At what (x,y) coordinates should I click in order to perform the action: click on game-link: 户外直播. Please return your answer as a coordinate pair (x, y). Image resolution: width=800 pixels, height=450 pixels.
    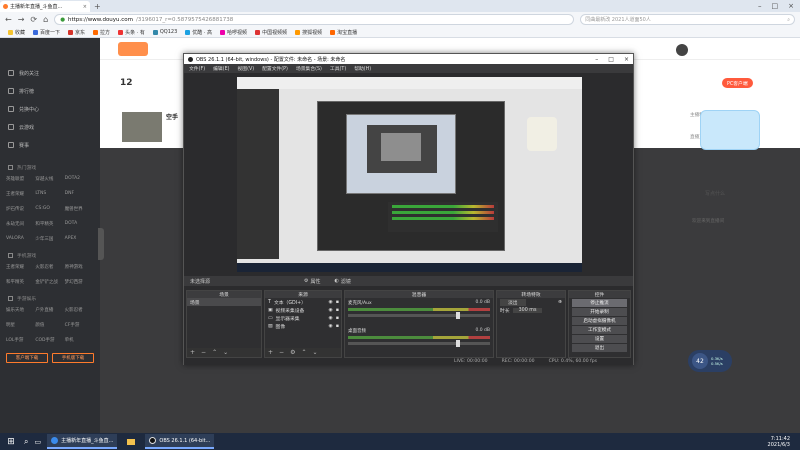
    Looking at the image, I should click on (49, 310).